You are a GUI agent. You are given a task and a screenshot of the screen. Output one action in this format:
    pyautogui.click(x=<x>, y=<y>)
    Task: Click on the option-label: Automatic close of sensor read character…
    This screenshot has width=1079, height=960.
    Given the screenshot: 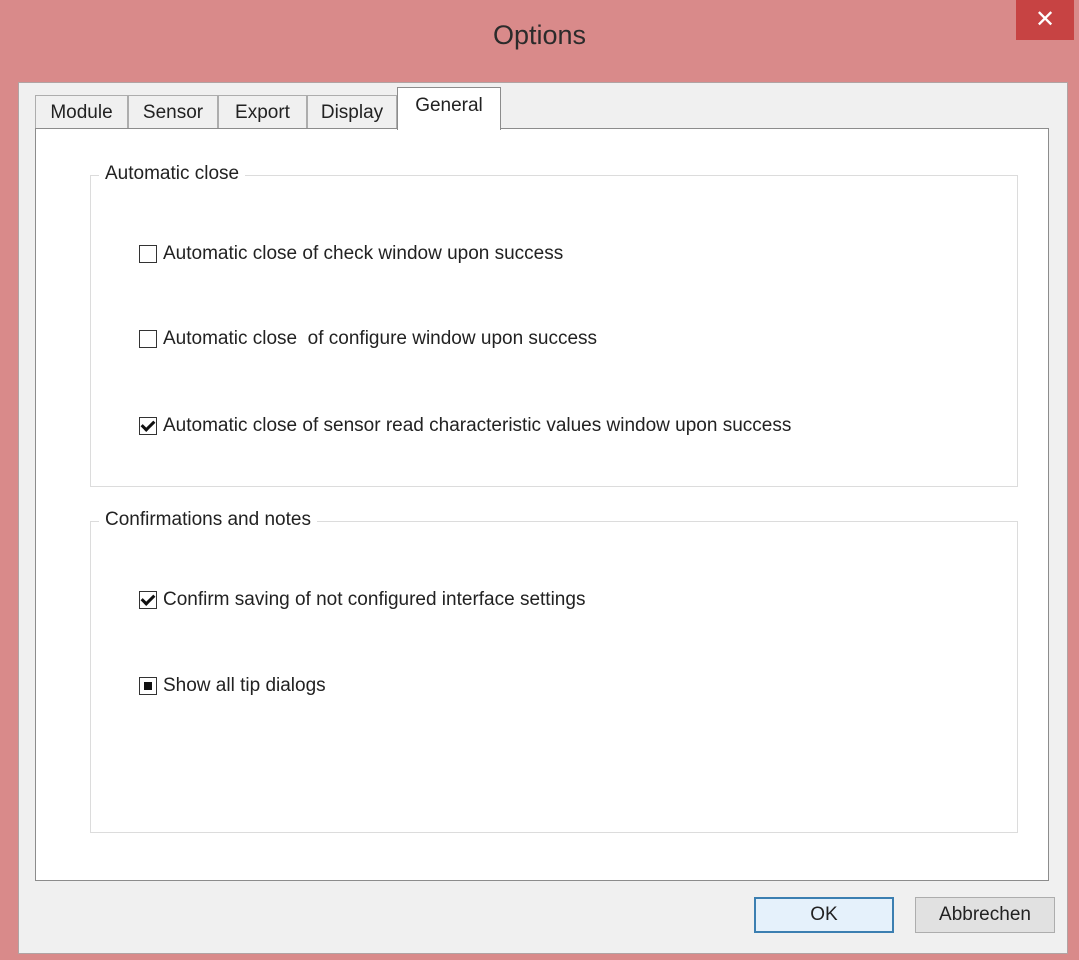 What is the action you would take?
    pyautogui.click(x=477, y=425)
    